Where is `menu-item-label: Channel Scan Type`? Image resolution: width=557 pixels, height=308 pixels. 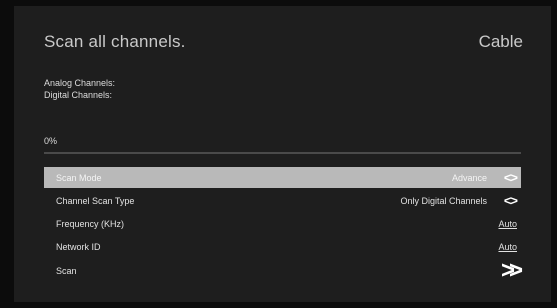 menu-item-label: Channel Scan Type is located at coordinates (95, 201).